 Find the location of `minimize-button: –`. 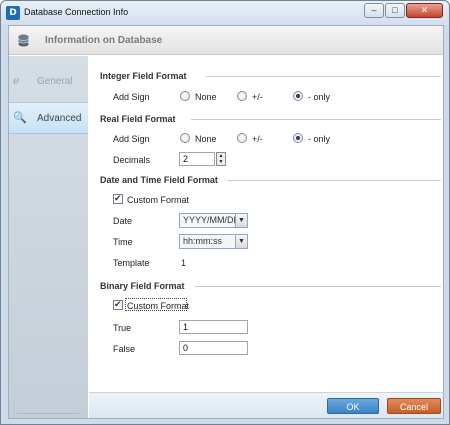

minimize-button: – is located at coordinates (374, 10).